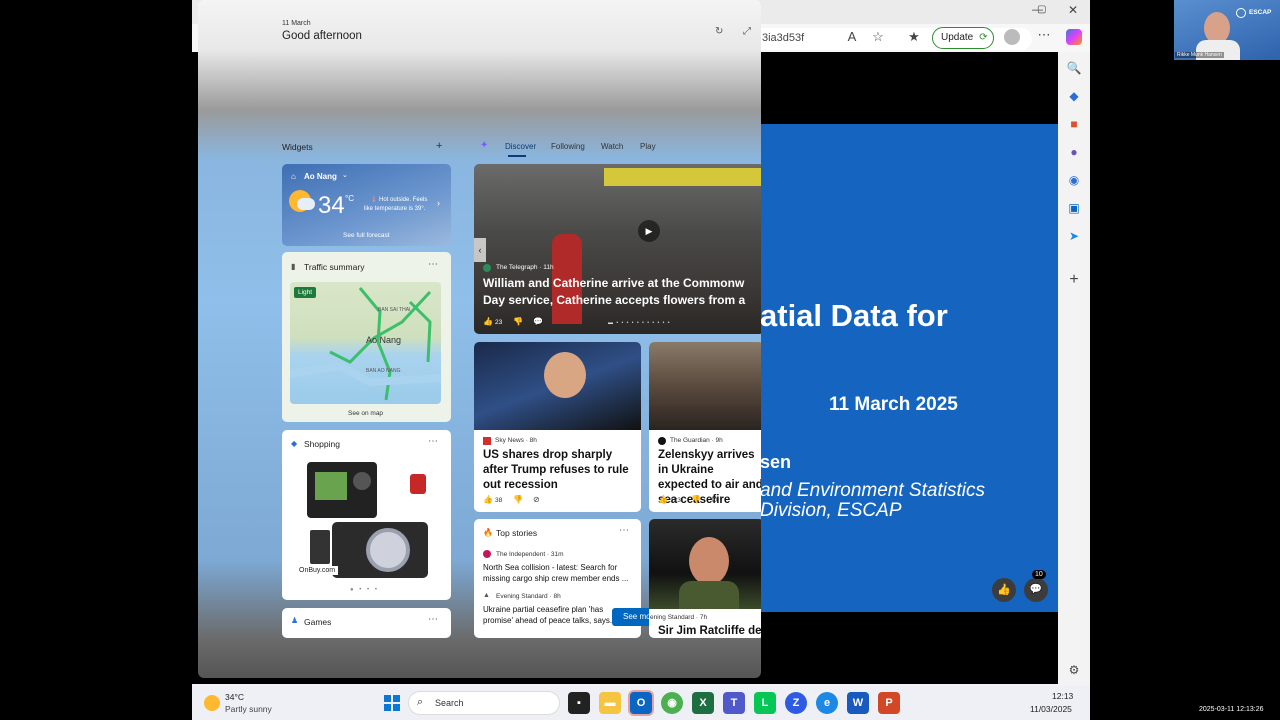 The width and height of the screenshot is (1280, 720). What do you see at coordinates (516, 440) in the screenshot?
I see `news-source-1: Sky News · 8h` at bounding box center [516, 440].